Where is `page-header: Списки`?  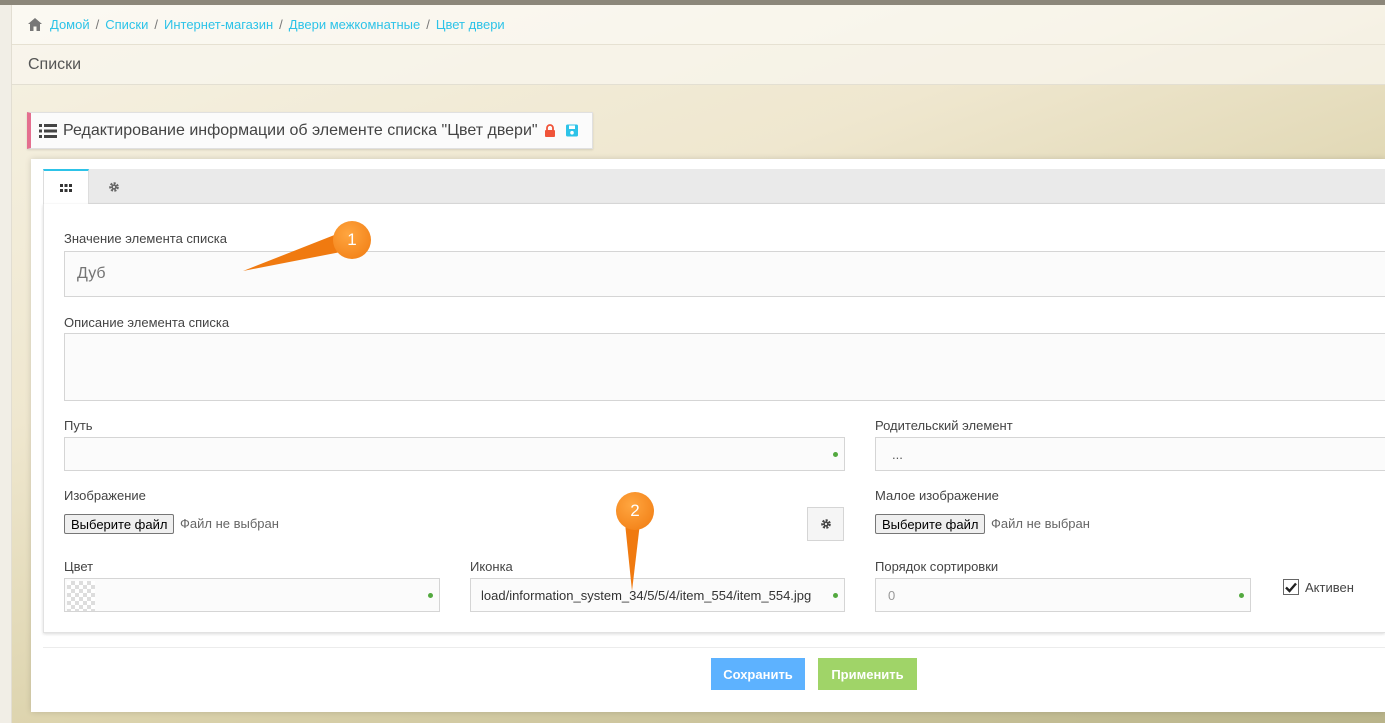
page-header: Списки is located at coordinates (698, 65).